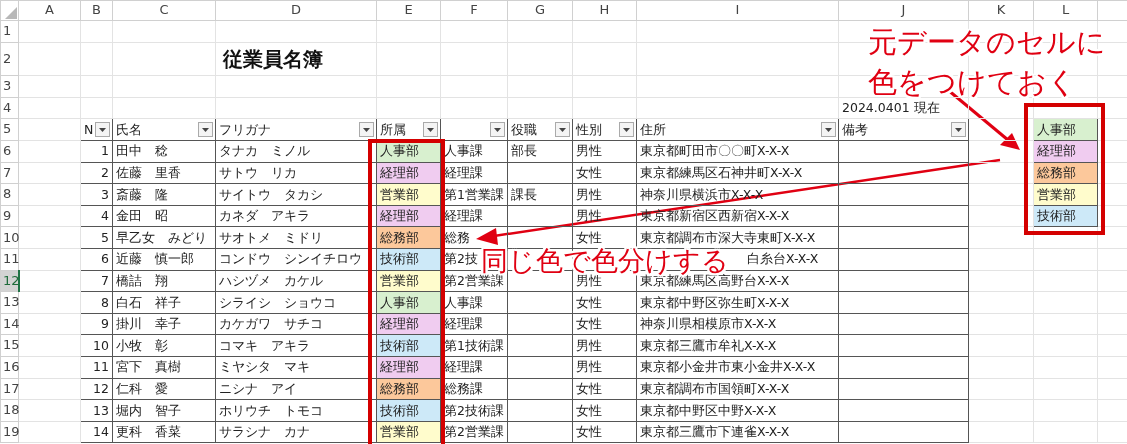 This screenshot has height=444, width=1127. I want to click on table-cell: コマキ アキラ, so click(296, 345).